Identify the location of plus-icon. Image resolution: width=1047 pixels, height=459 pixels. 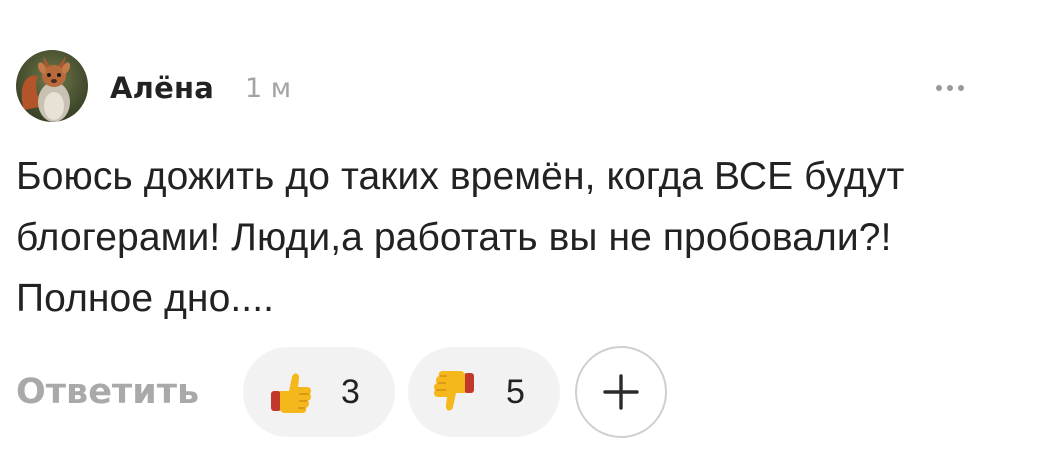
(621, 392).